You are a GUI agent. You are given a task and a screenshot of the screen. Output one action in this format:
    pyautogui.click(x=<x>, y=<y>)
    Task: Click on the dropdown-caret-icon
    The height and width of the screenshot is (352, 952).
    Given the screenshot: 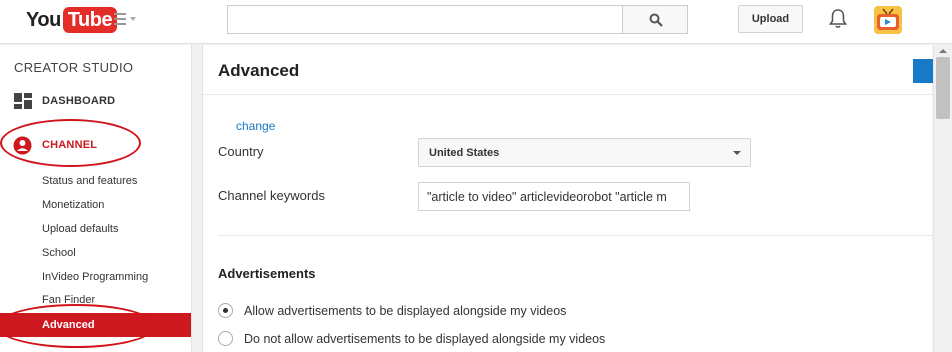 What is the action you would take?
    pyautogui.click(x=737, y=153)
    